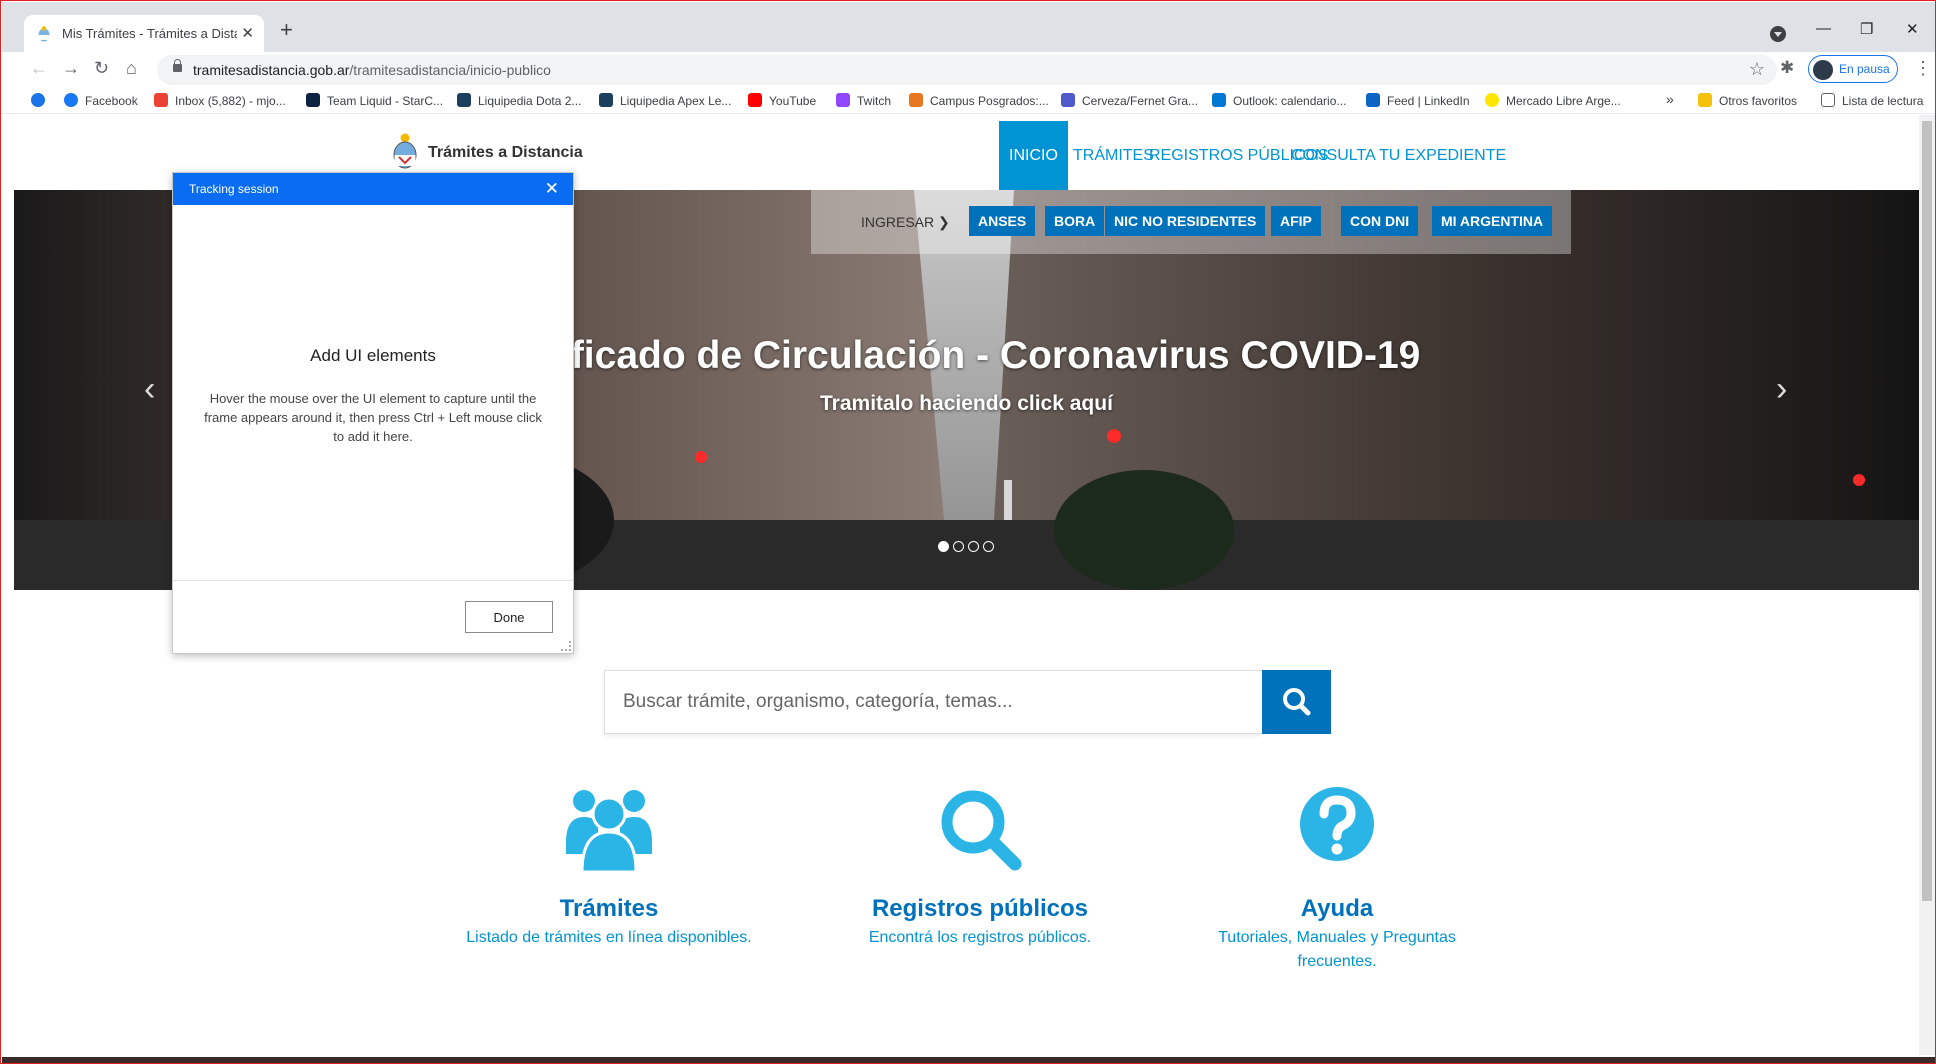 This screenshot has width=1936, height=1064. I want to click on ingresar-label: INGRESAR ❯, so click(905, 222).